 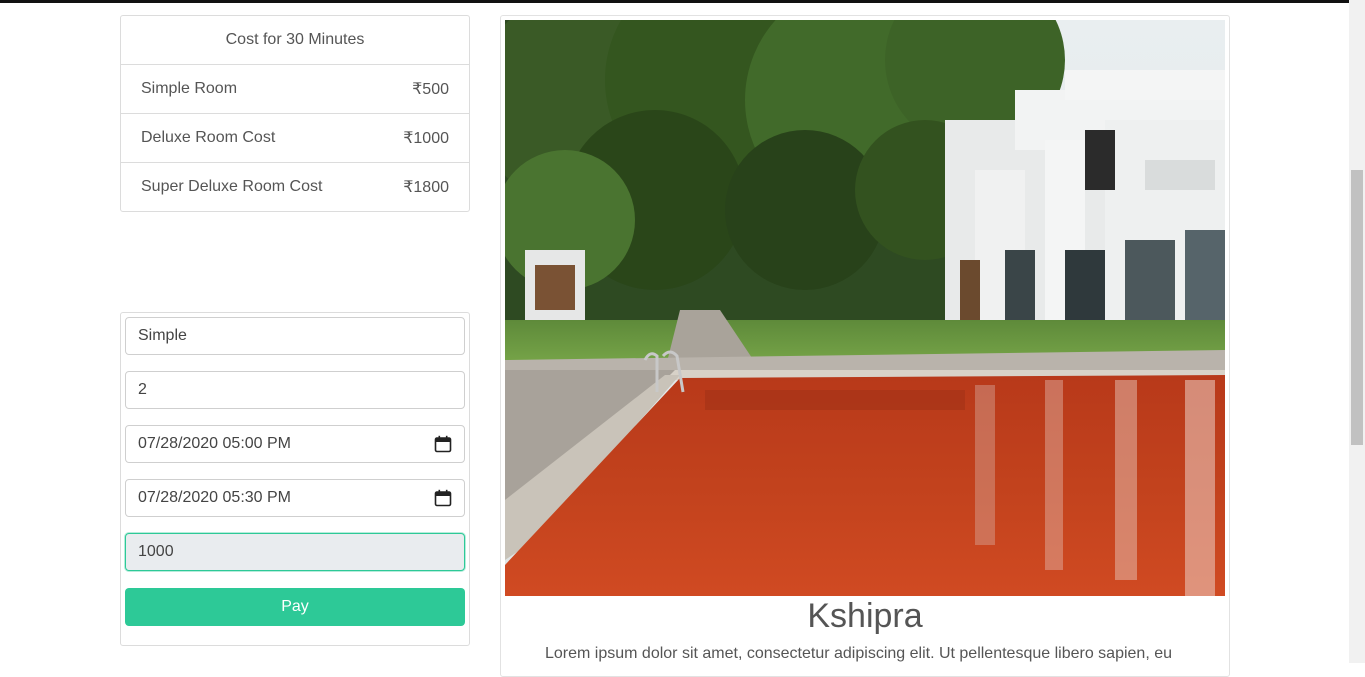 What do you see at coordinates (142, 389) in the screenshot?
I see `guests-value: 2` at bounding box center [142, 389].